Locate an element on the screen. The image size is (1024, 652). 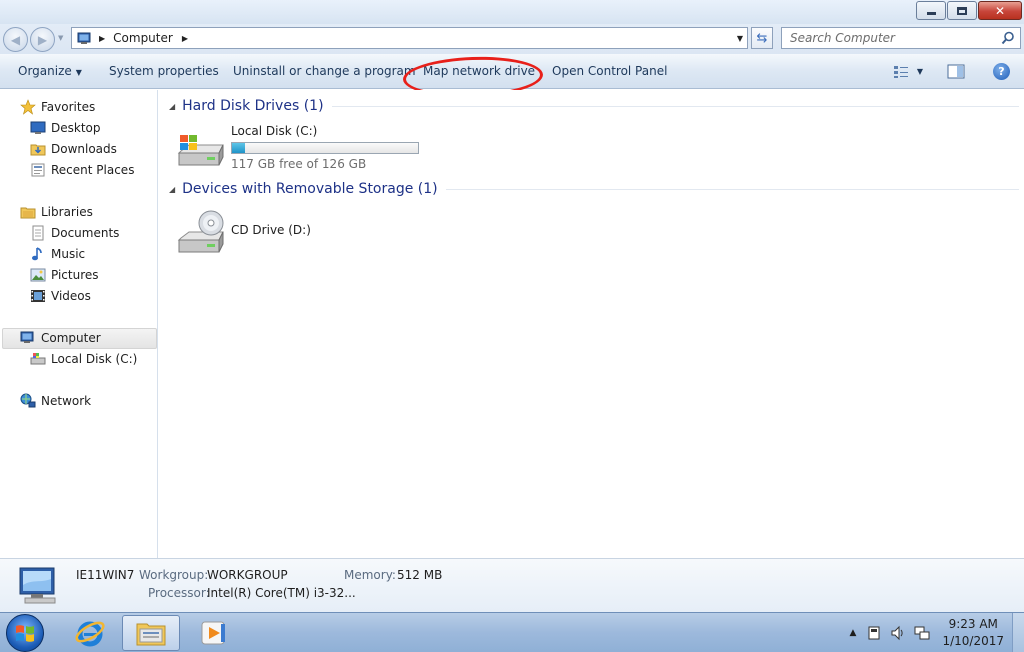
nav-videos: Videos is located at coordinates (60, 296).